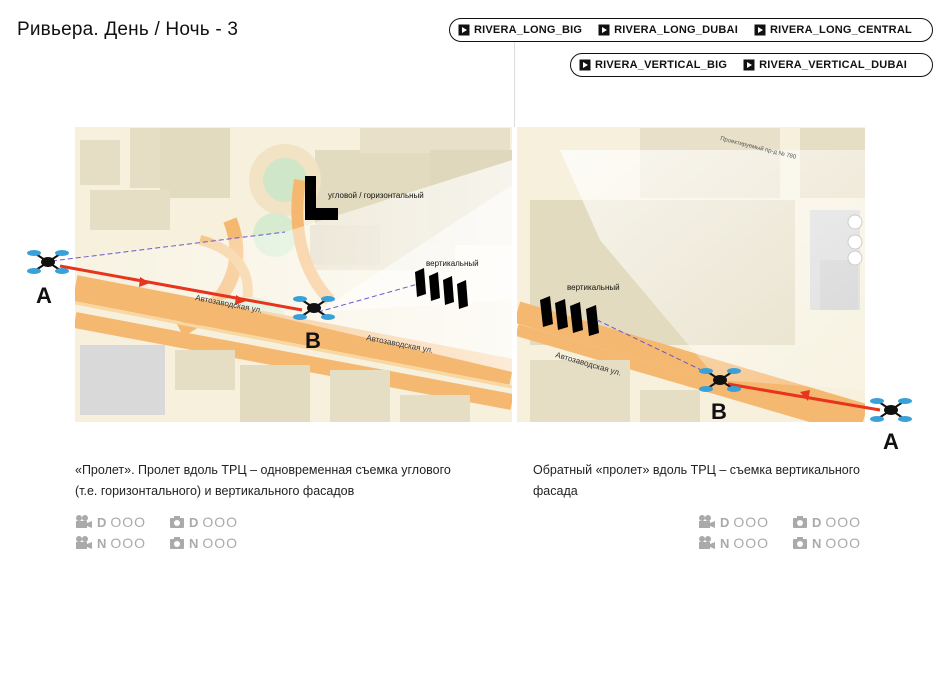  What do you see at coordinates (203, 522) in the screenshot?
I see `stat-photo-day-left: D OOO` at bounding box center [203, 522].